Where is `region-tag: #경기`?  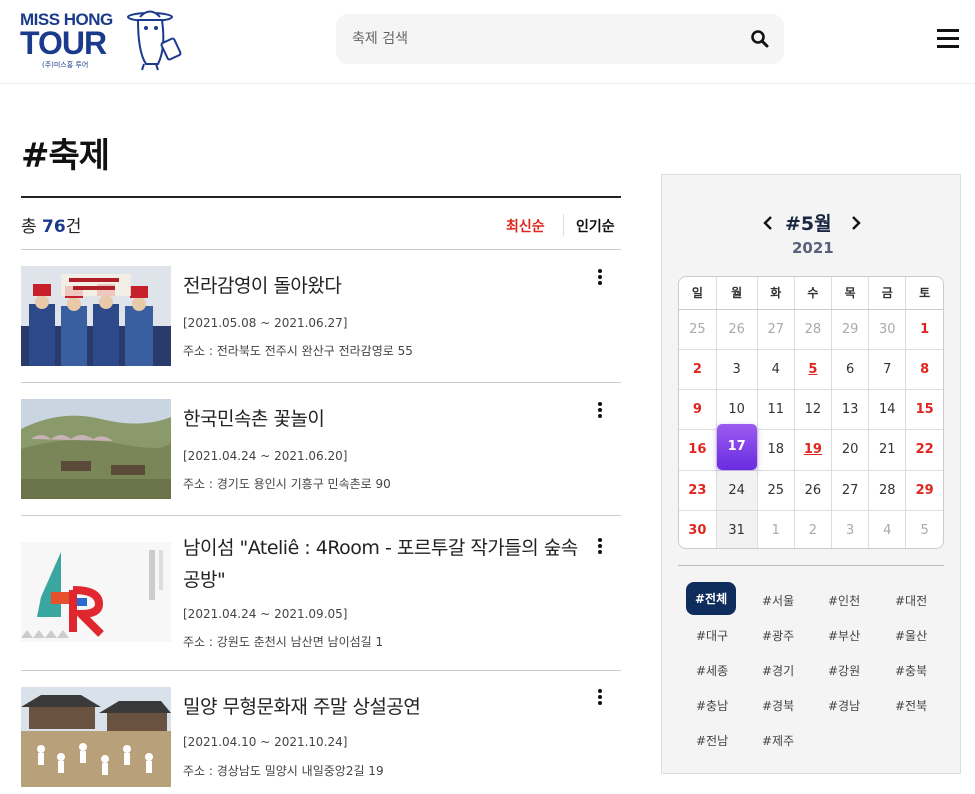
region-tag: #경기 is located at coordinates (778, 670).